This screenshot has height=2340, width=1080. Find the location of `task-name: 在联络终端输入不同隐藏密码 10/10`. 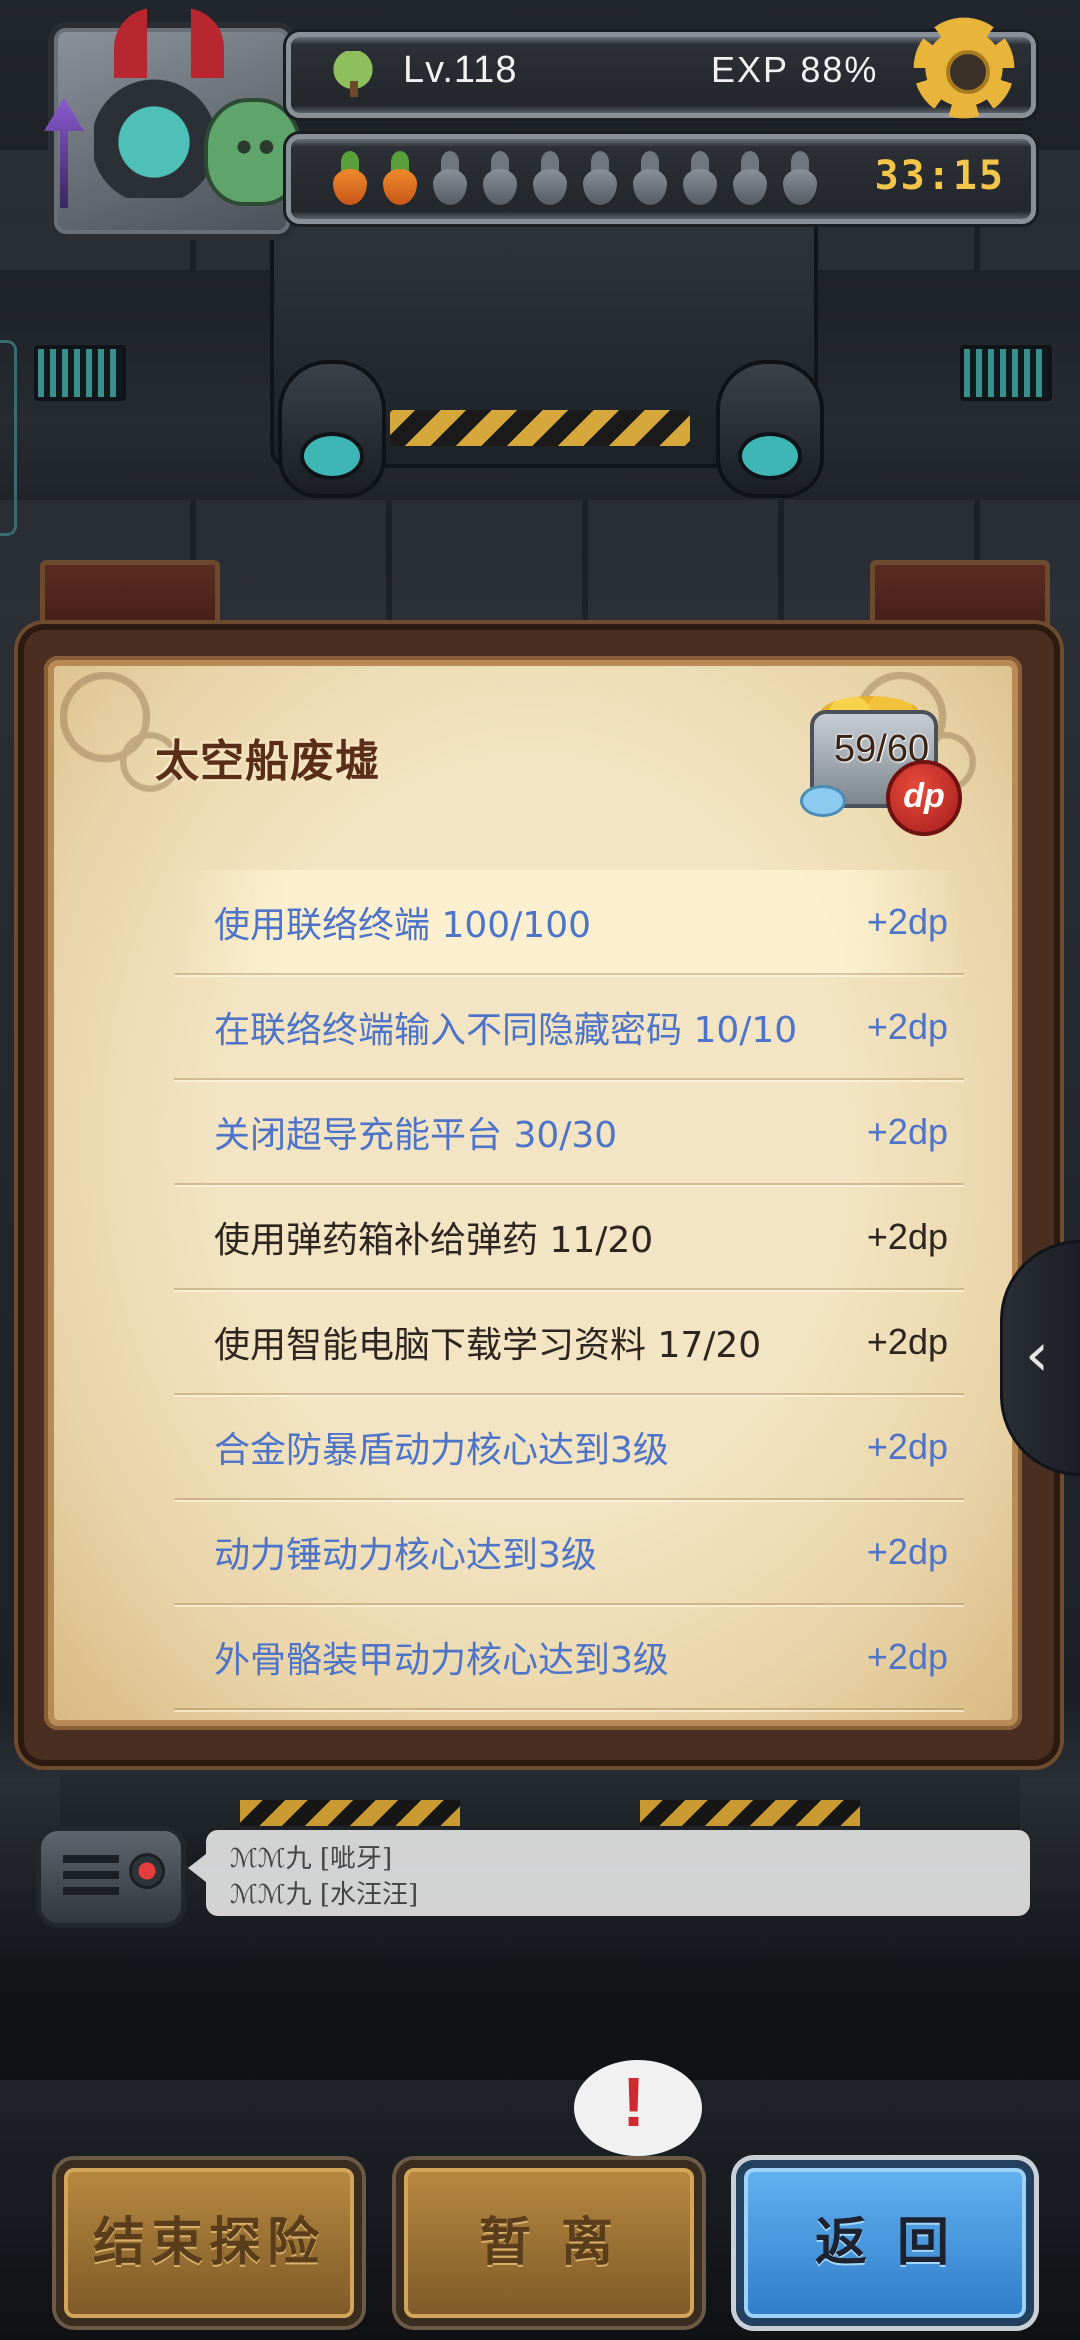

task-name: 在联络终端输入不同隐藏密码 10/10 is located at coordinates (506, 1030).